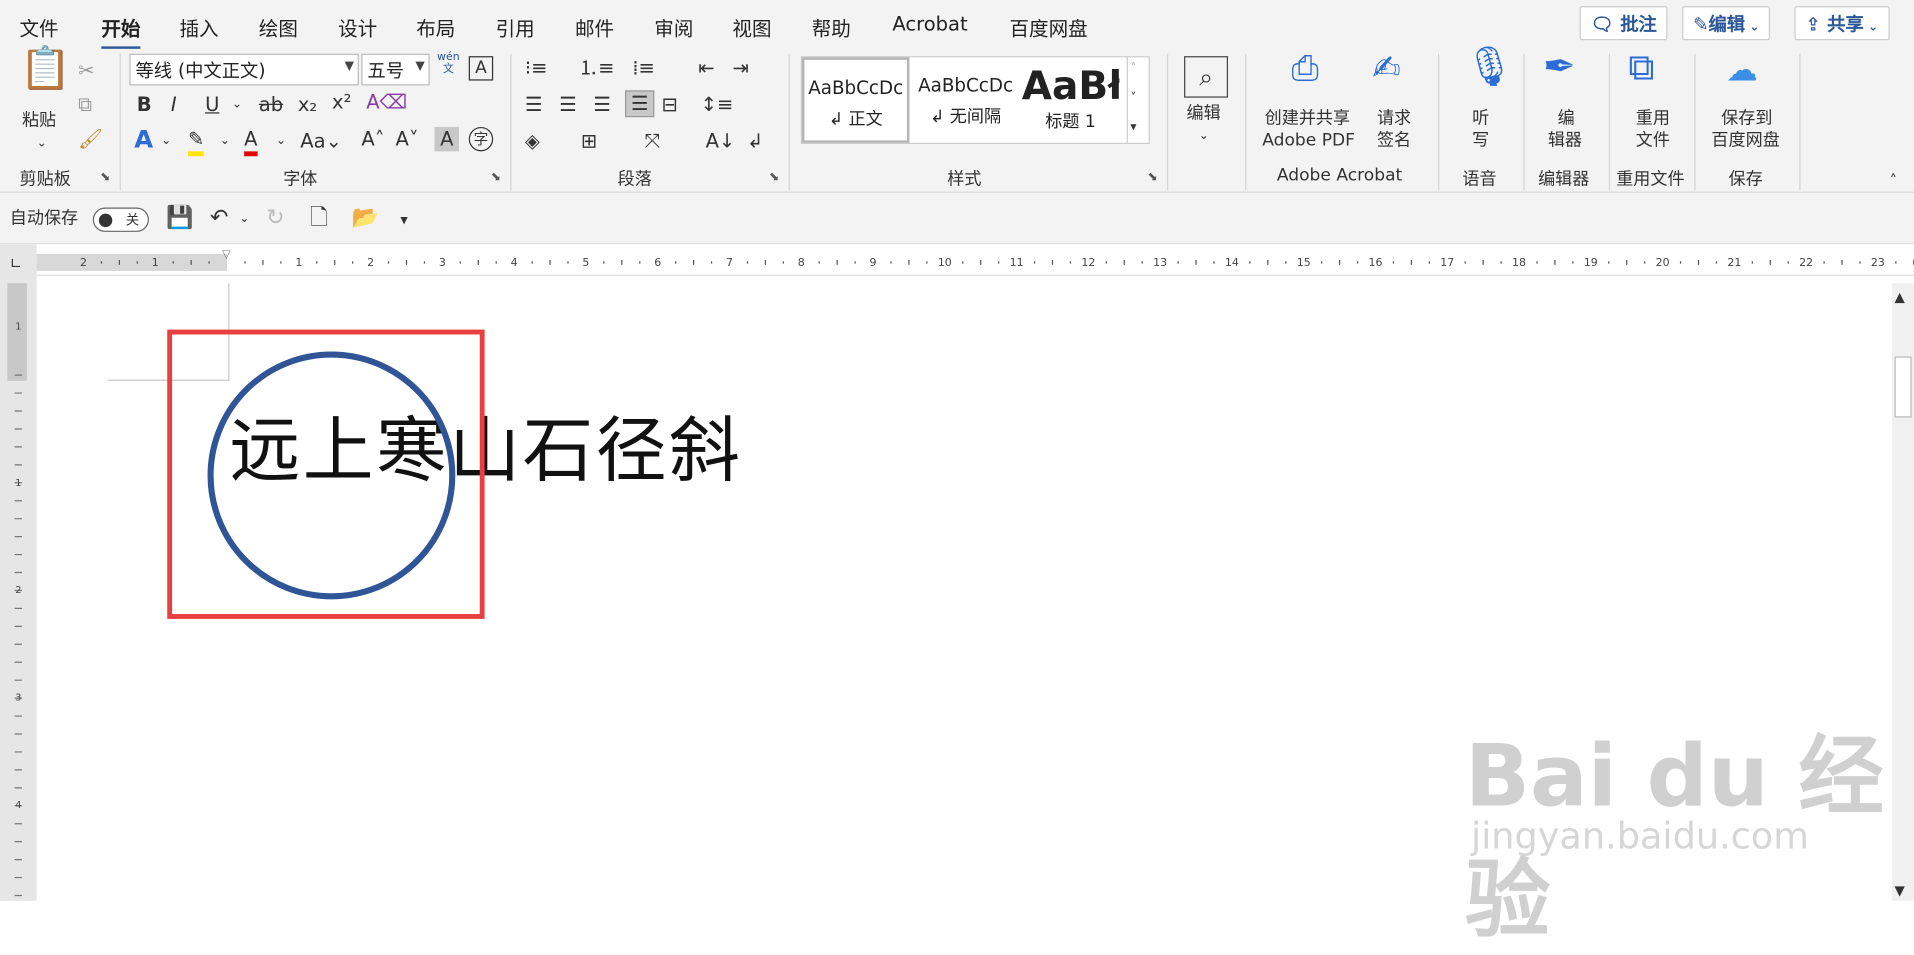  Describe the element at coordinates (198, 26) in the screenshot. I see `tab-insert: 插入` at that location.